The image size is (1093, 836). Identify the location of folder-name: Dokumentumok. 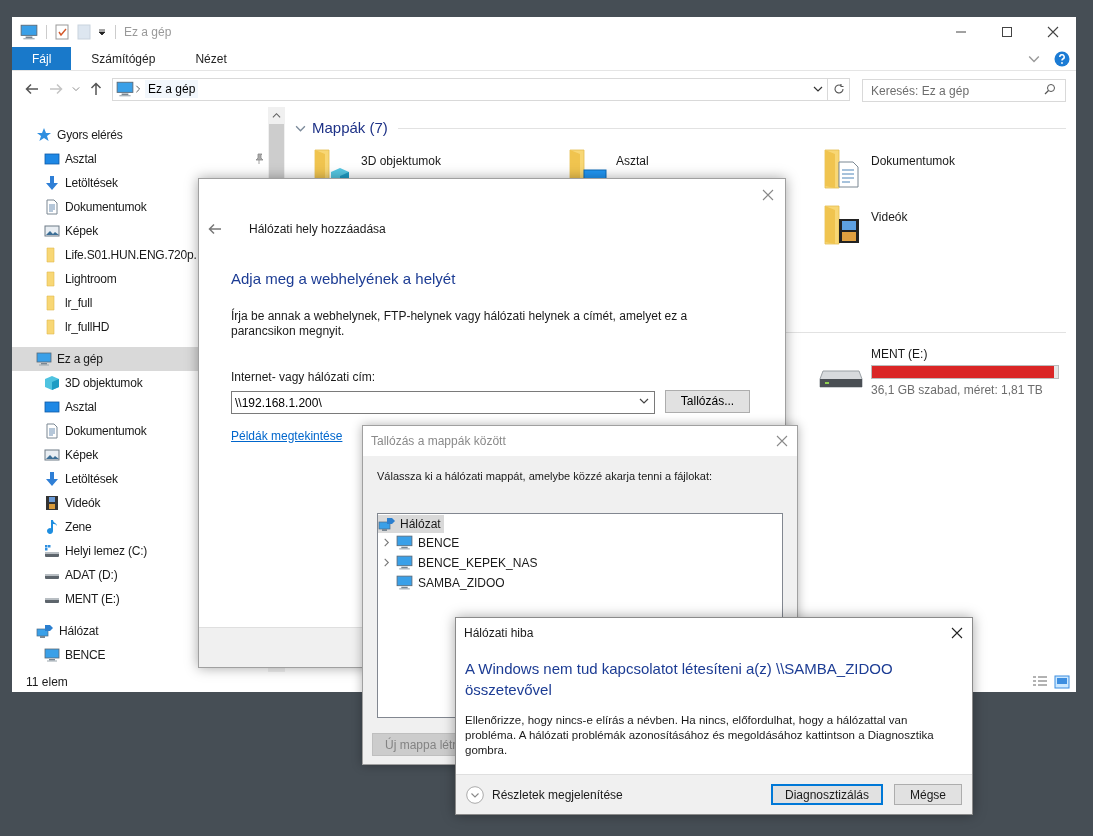
(913, 160).